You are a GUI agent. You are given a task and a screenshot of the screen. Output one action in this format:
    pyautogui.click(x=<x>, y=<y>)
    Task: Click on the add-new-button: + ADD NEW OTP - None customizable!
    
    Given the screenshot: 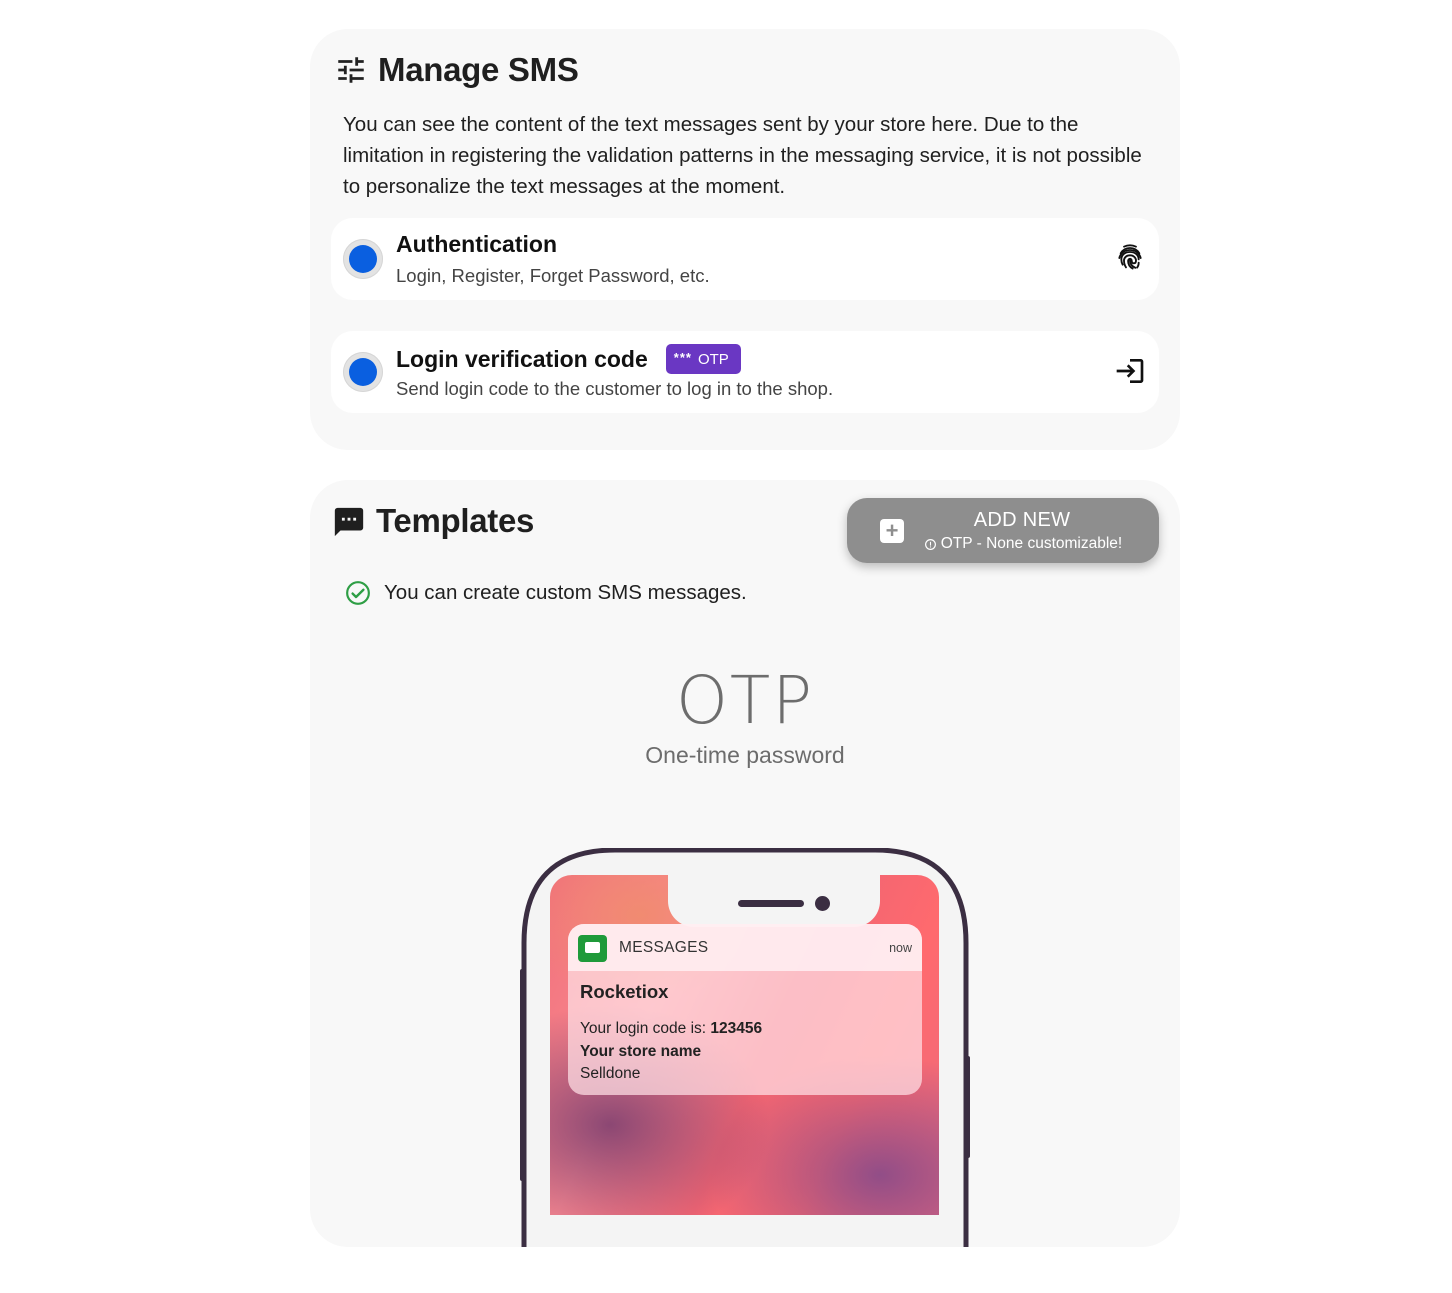 What is the action you would take?
    pyautogui.click(x=1003, y=530)
    